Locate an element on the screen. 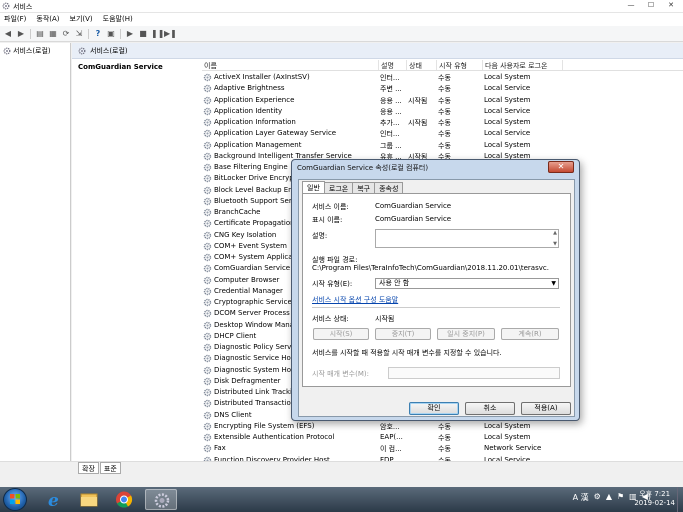  column-header-description: 설명 is located at coordinates (387, 66).